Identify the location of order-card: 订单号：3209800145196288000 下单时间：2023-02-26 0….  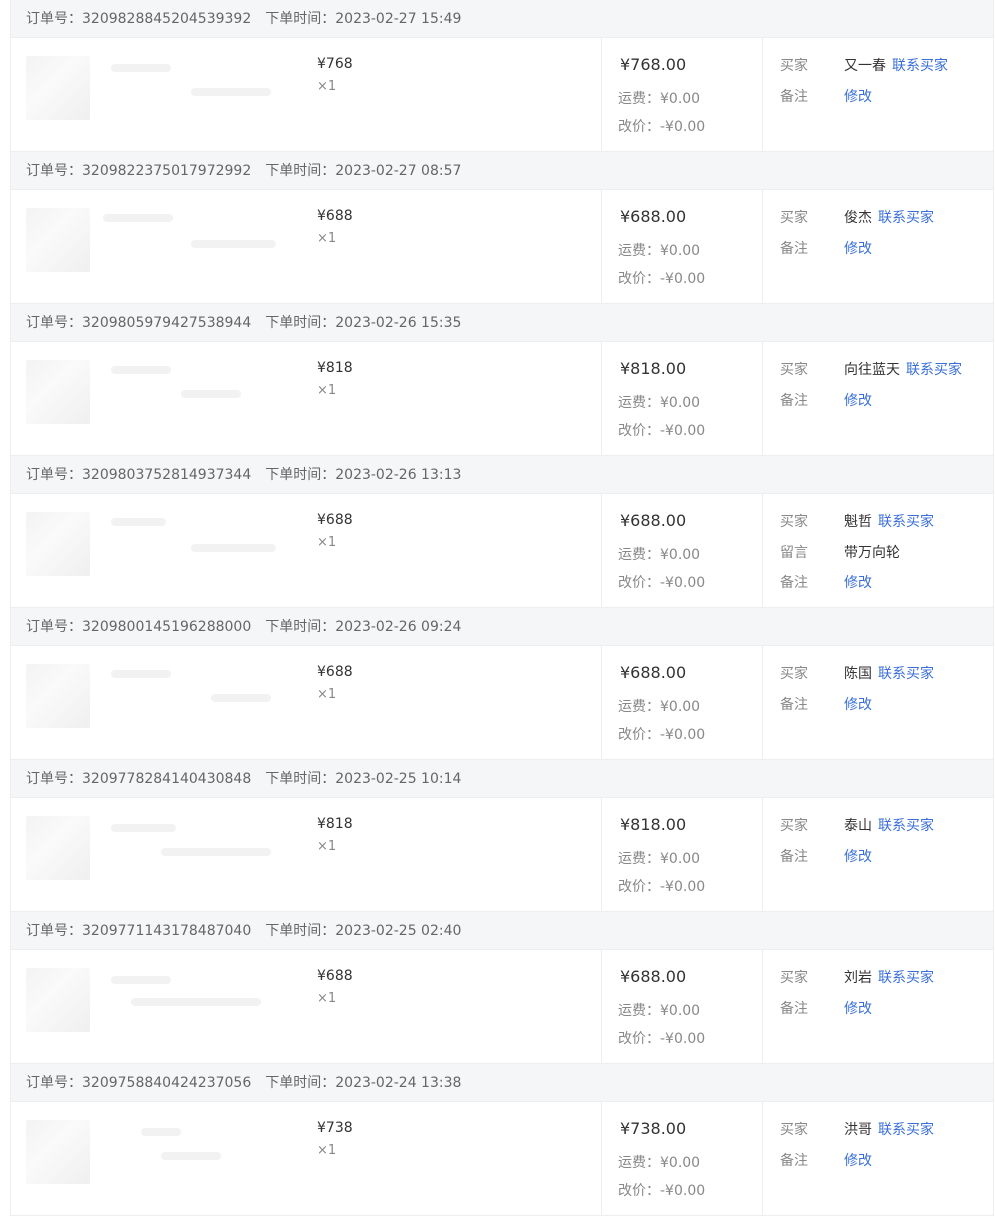
(502, 684).